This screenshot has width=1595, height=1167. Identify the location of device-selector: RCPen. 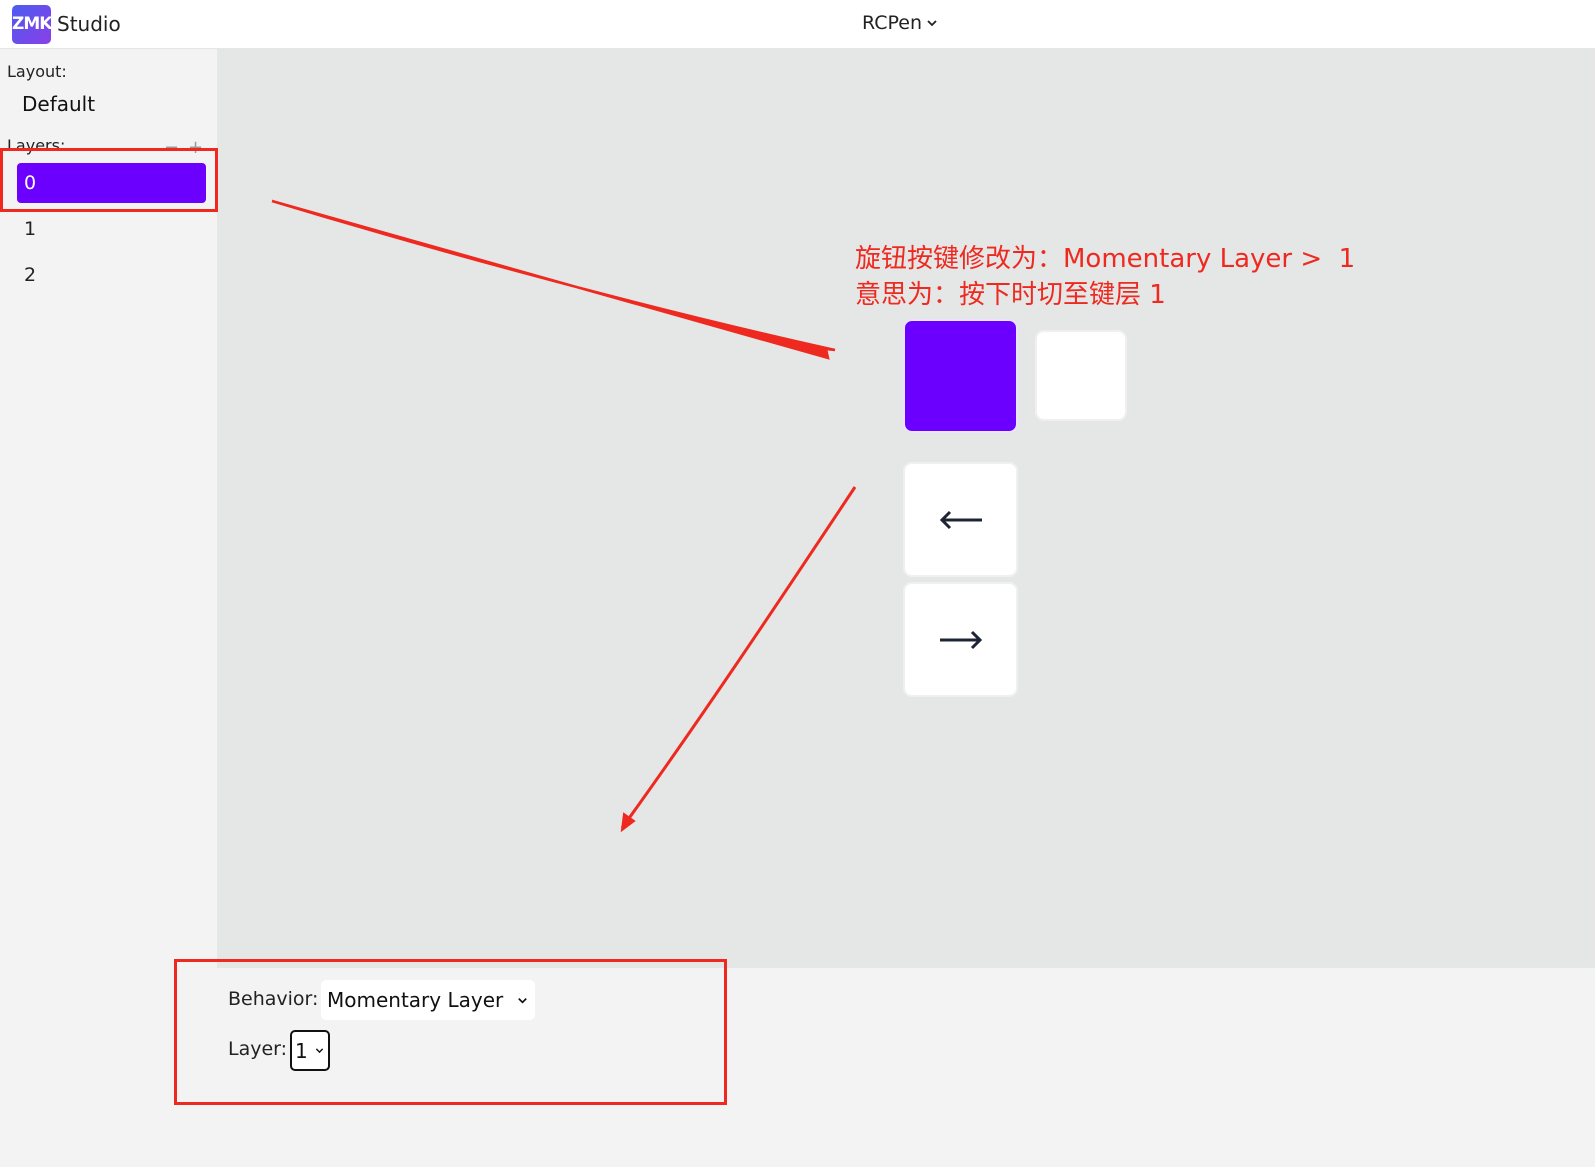
(900, 23).